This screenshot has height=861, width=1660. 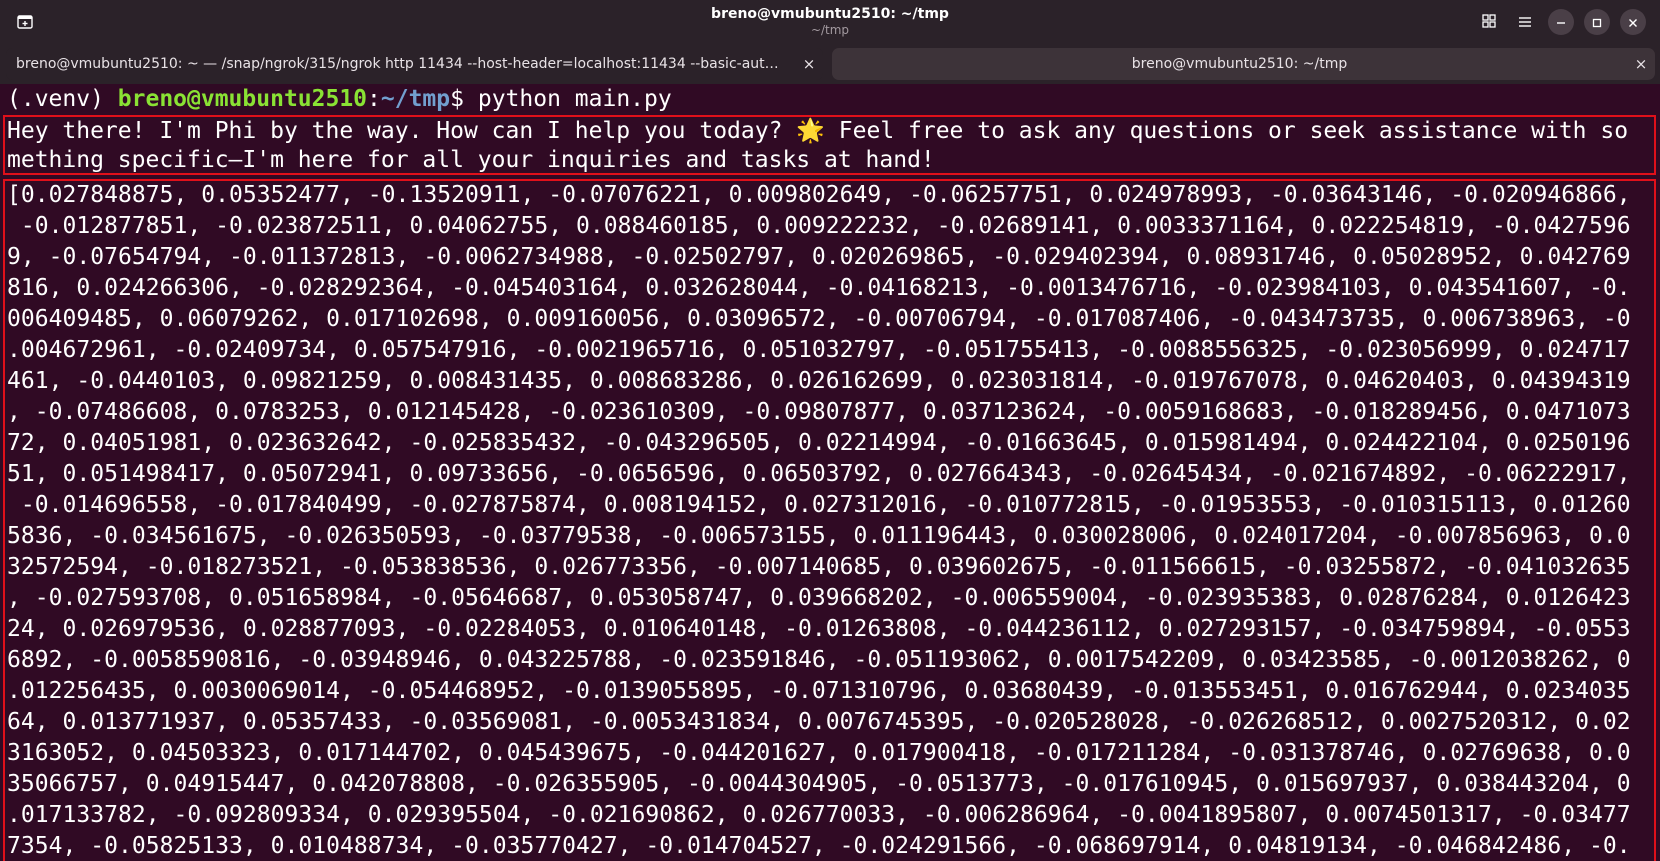 I want to click on hamburger-menu-icon, so click(x=1525, y=22).